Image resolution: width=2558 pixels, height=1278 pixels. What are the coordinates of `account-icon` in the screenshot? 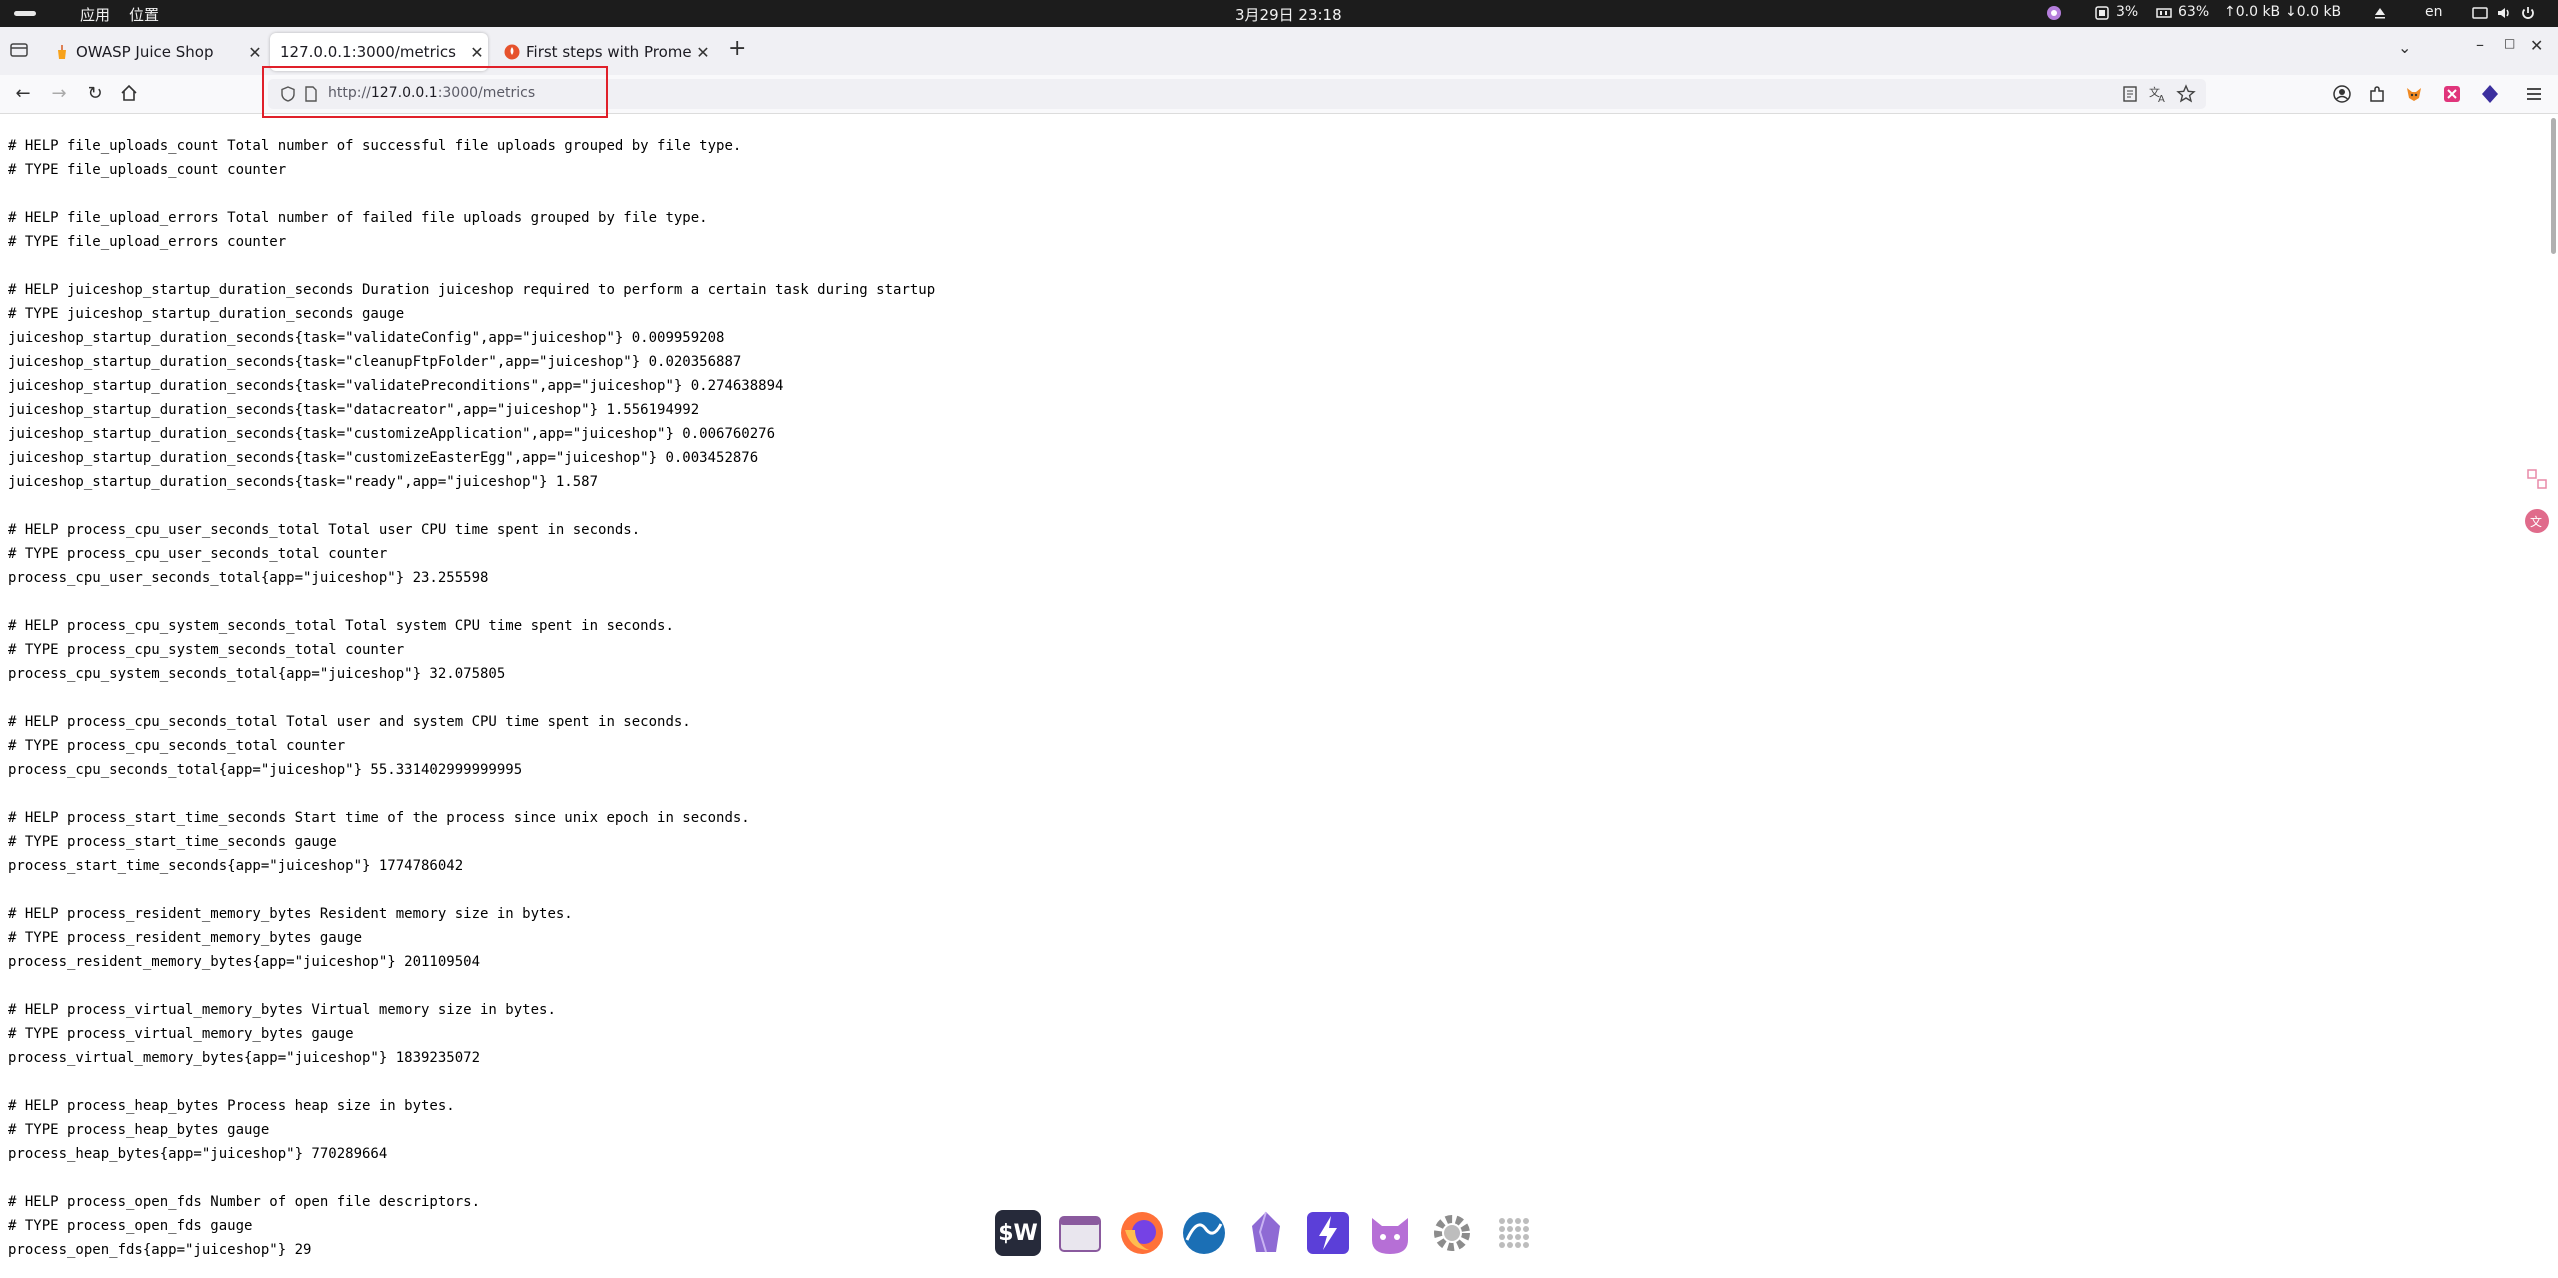 It's located at (2342, 94).